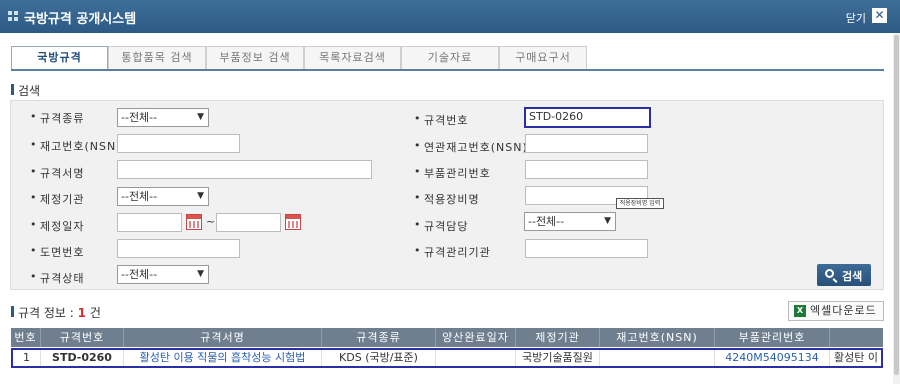  What do you see at coordinates (76, 146) in the screenshot?
I see `stock-number-label: 재고번호(NSN)` at bounding box center [76, 146].